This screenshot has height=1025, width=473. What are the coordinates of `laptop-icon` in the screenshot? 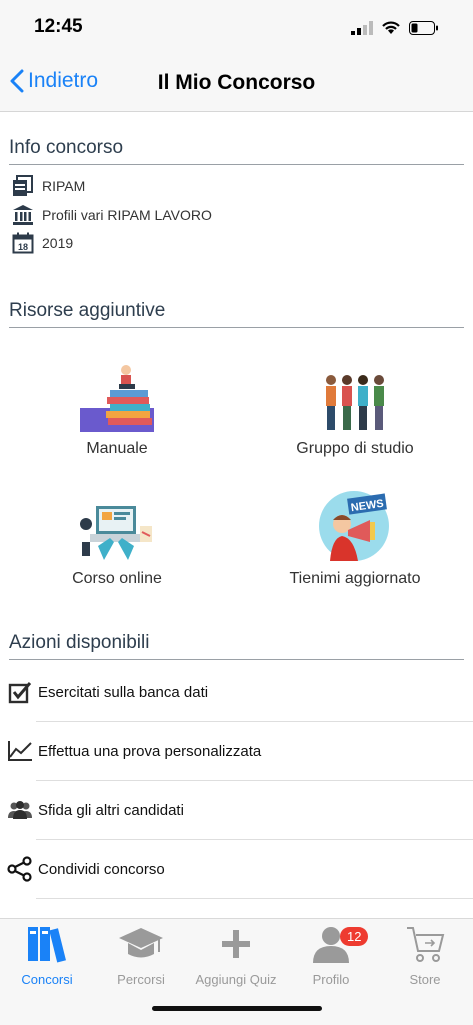 It's located at (116, 533).